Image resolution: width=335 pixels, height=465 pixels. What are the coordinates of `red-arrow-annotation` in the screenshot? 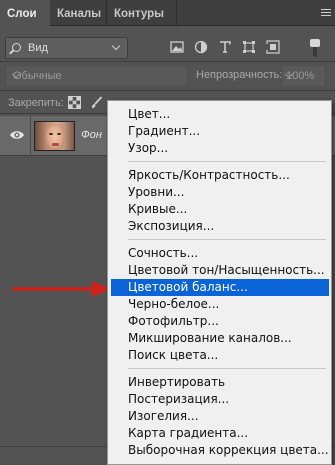 It's located at (61, 289).